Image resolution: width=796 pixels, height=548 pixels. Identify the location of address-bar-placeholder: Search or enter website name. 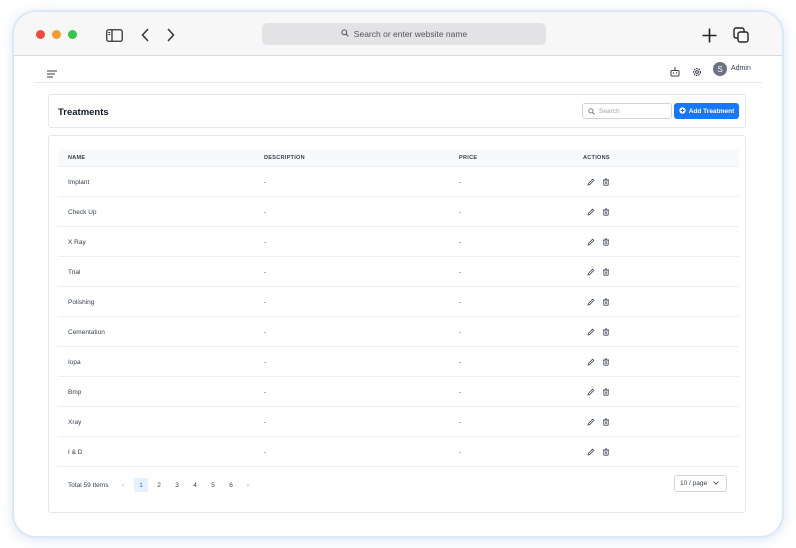
(410, 34).